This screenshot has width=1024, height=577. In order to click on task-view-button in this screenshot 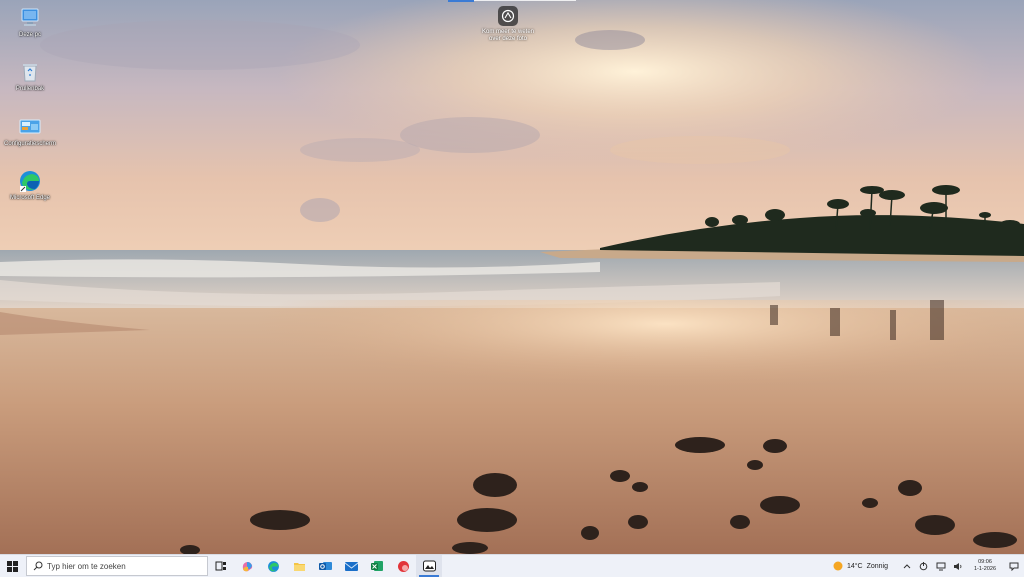, I will do `click(221, 566)`.